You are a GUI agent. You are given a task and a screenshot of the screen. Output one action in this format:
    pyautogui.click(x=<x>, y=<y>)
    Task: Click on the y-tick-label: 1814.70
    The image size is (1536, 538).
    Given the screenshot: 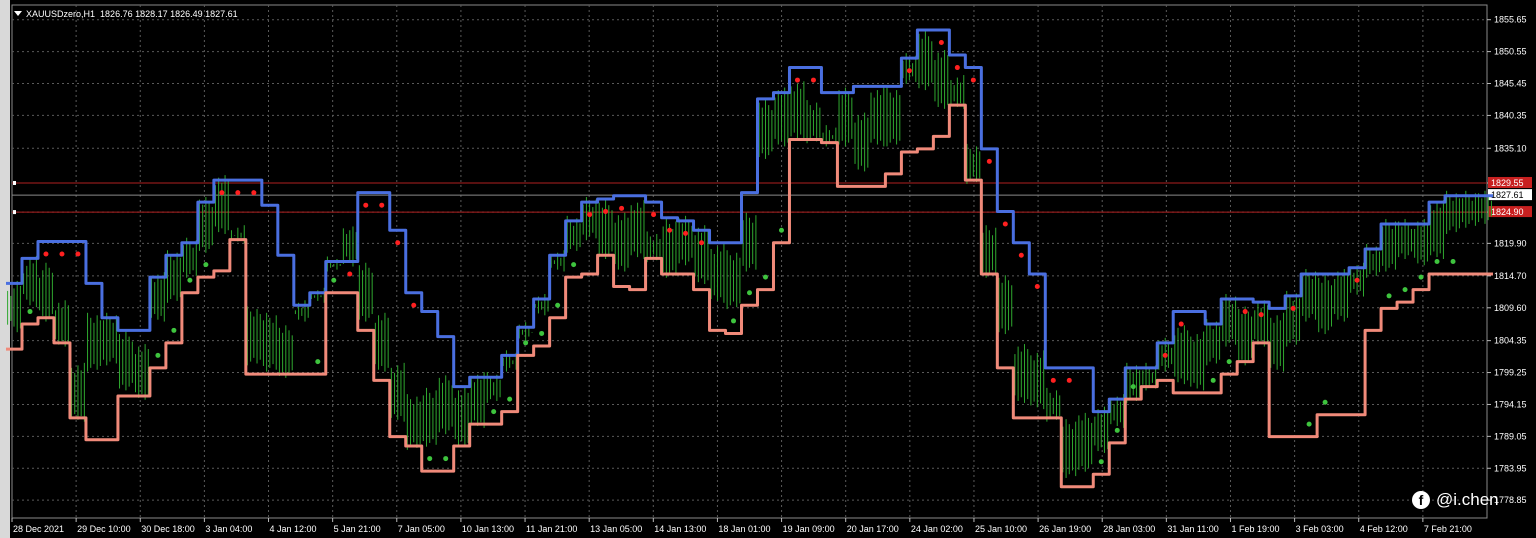 What is the action you would take?
    pyautogui.click(x=1510, y=276)
    